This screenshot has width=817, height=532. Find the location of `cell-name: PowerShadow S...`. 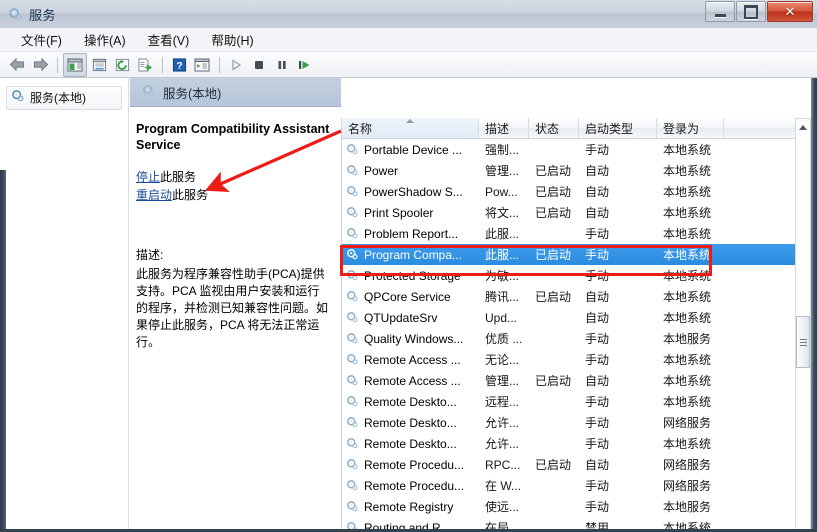

cell-name: PowerShadow S... is located at coordinates (410, 192).